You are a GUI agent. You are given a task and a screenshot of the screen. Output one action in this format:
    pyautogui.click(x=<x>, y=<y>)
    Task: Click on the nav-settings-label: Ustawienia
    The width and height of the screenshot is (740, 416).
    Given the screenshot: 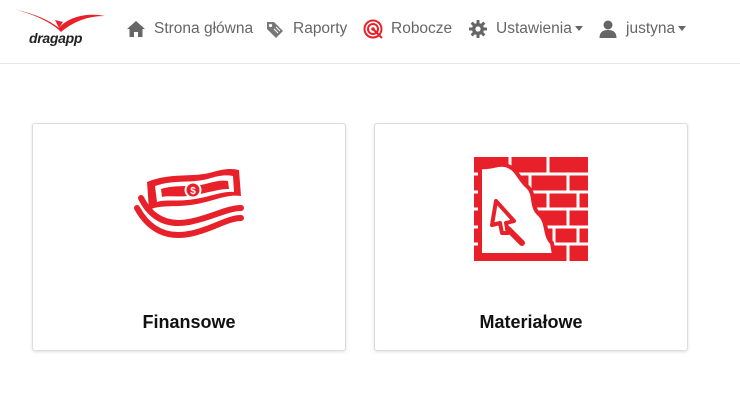 What is the action you would take?
    pyautogui.click(x=534, y=28)
    